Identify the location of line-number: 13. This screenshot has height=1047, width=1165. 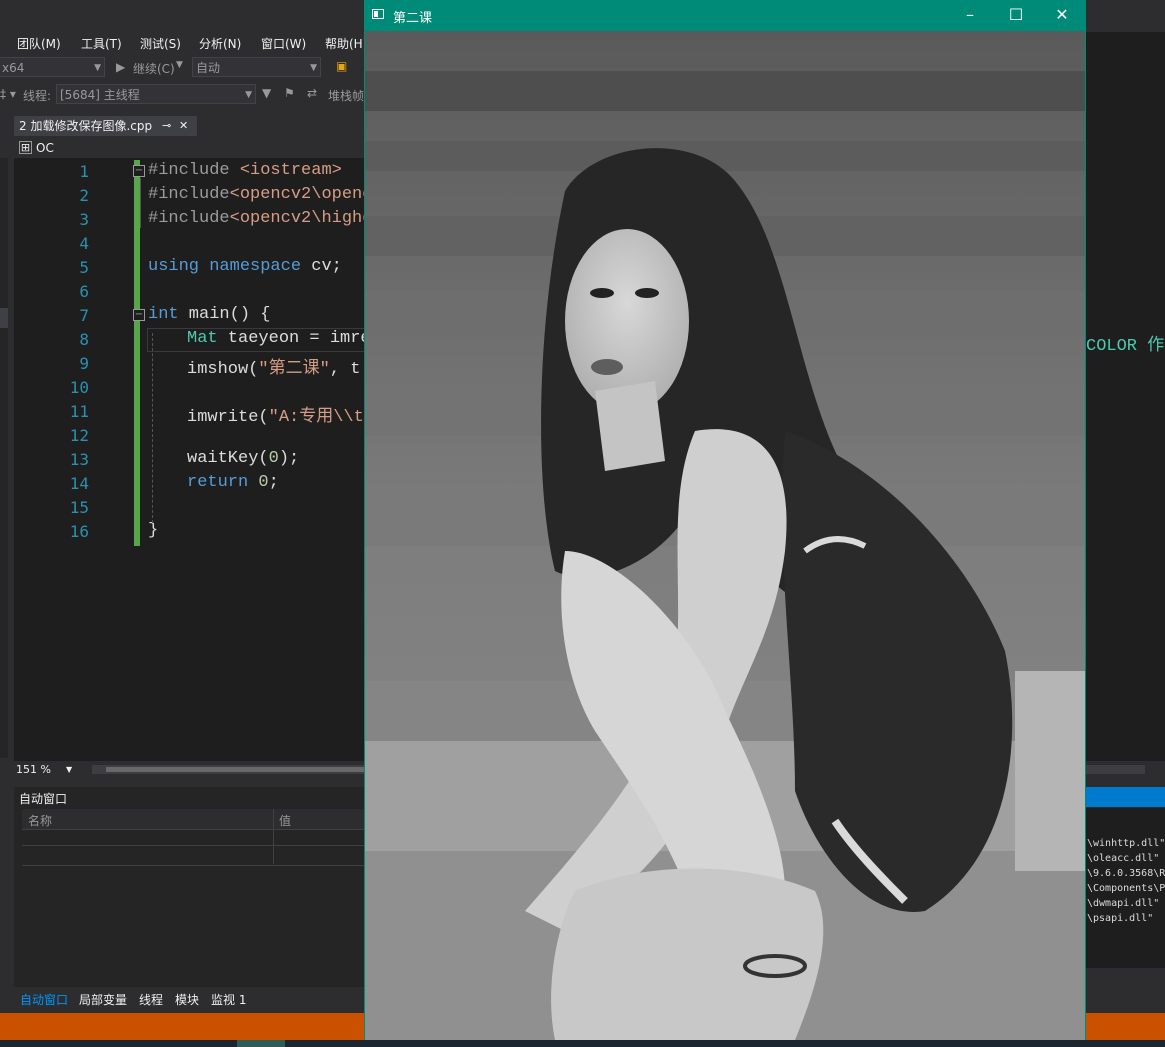
(79, 459).